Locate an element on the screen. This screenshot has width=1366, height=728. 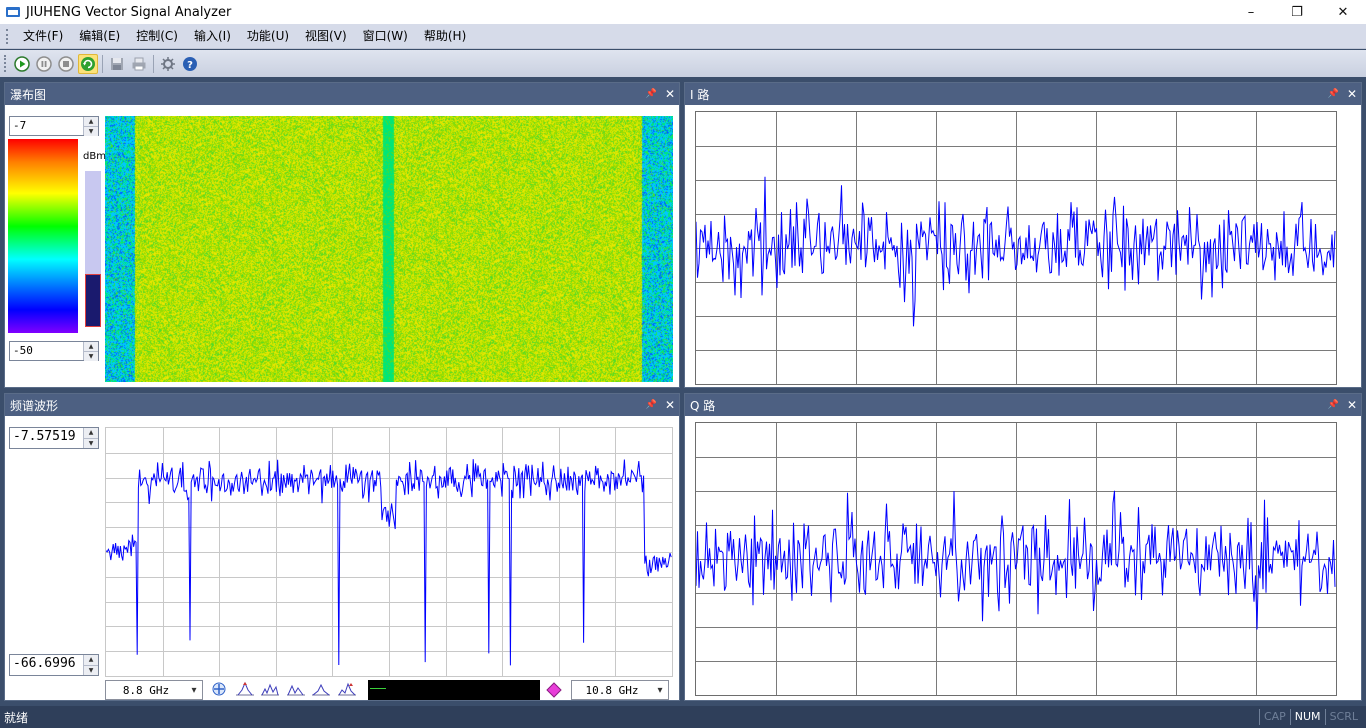
status-indicators: CAP NUM SCRL is located at coordinates (1310, 717).